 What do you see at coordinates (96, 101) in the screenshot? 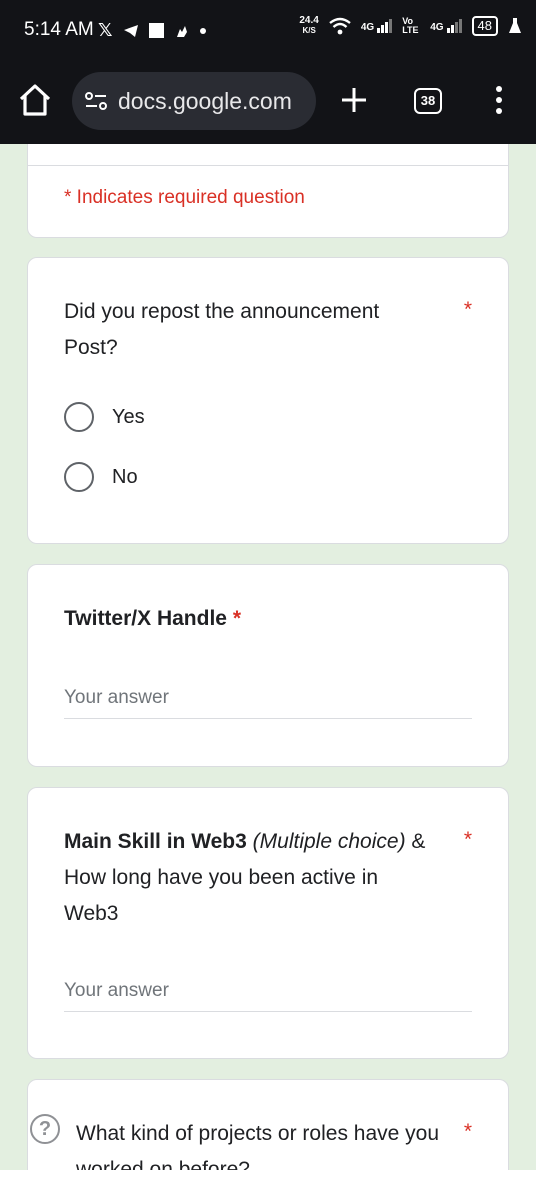
I see `site-settings-icon` at bounding box center [96, 101].